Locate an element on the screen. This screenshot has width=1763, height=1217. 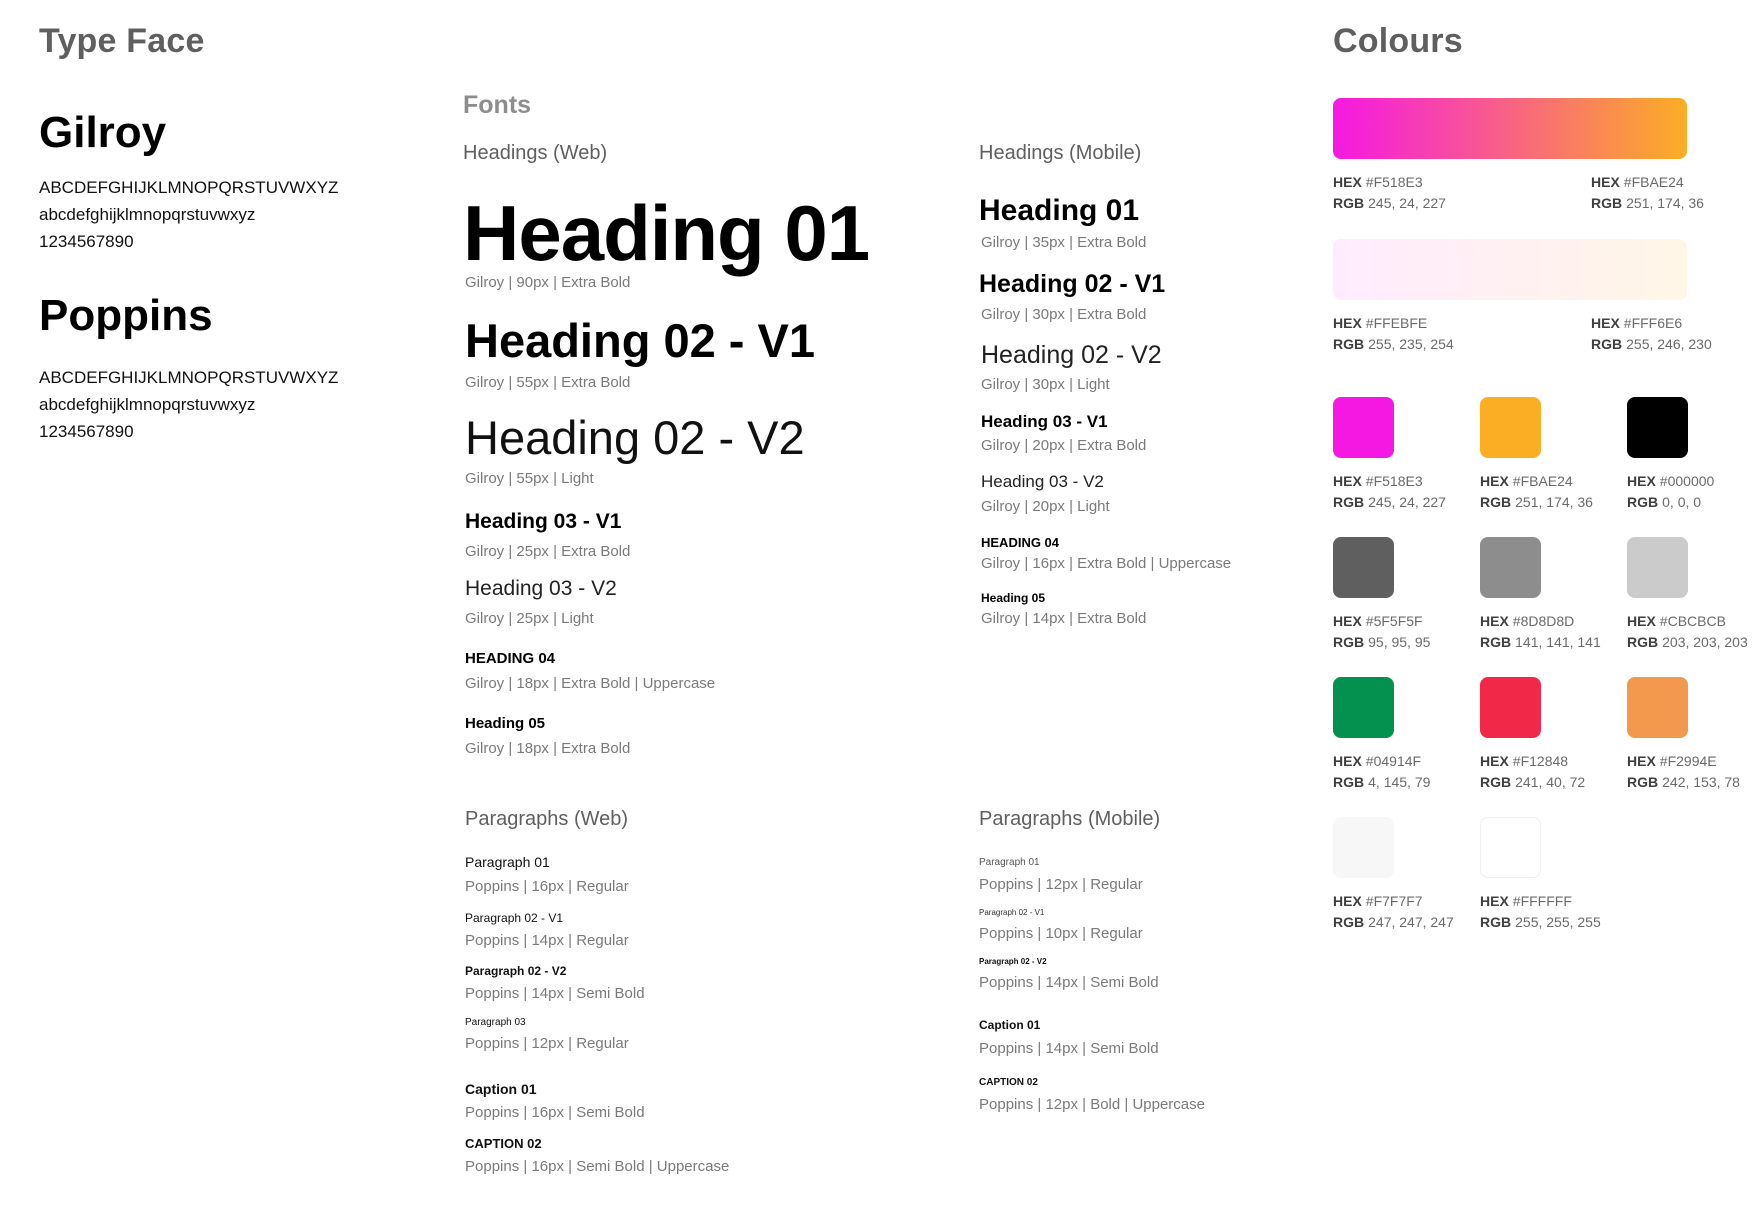
colour-hex: HEX #5F5F5F is located at coordinates (1378, 621).